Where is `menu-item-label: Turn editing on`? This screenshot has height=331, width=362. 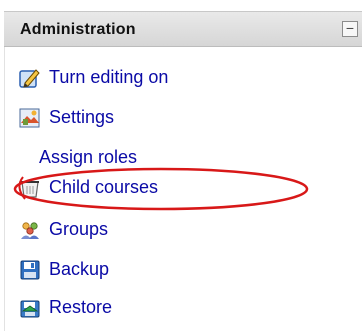
menu-item-label: Turn editing on is located at coordinates (109, 77).